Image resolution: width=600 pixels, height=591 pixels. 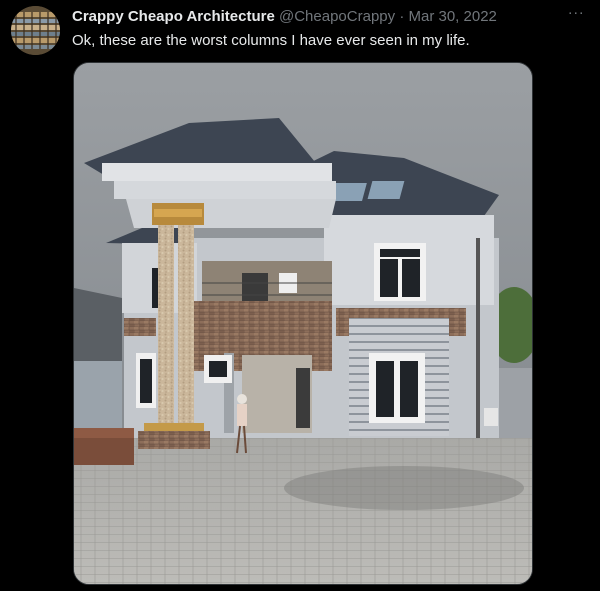 I want to click on avatar, so click(x=35, y=30).